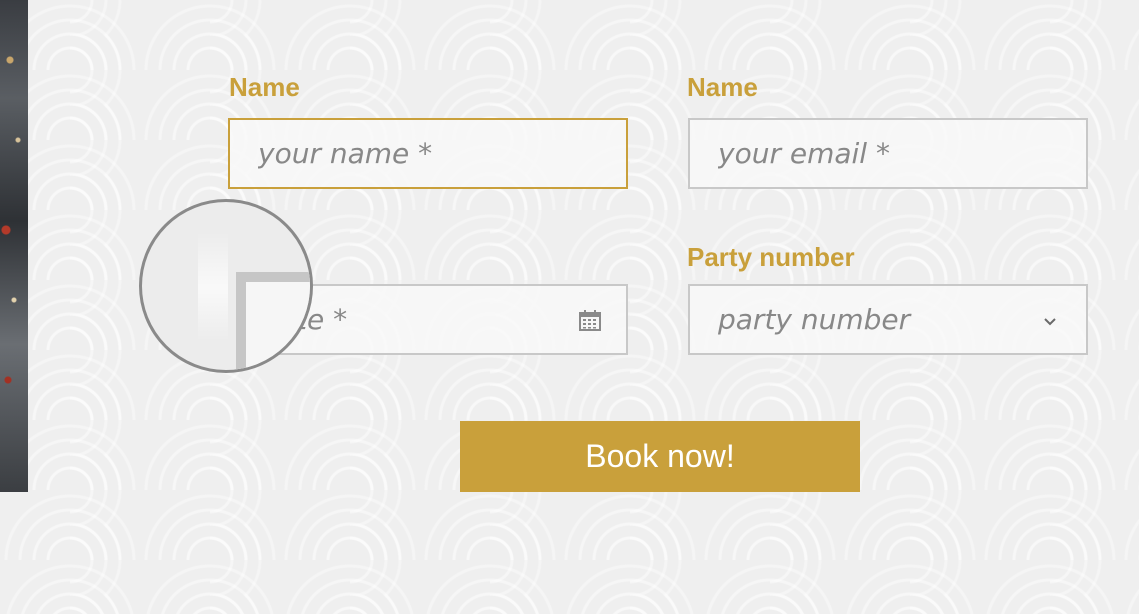 The image size is (1139, 614). I want to click on email-field, so click(888, 153).